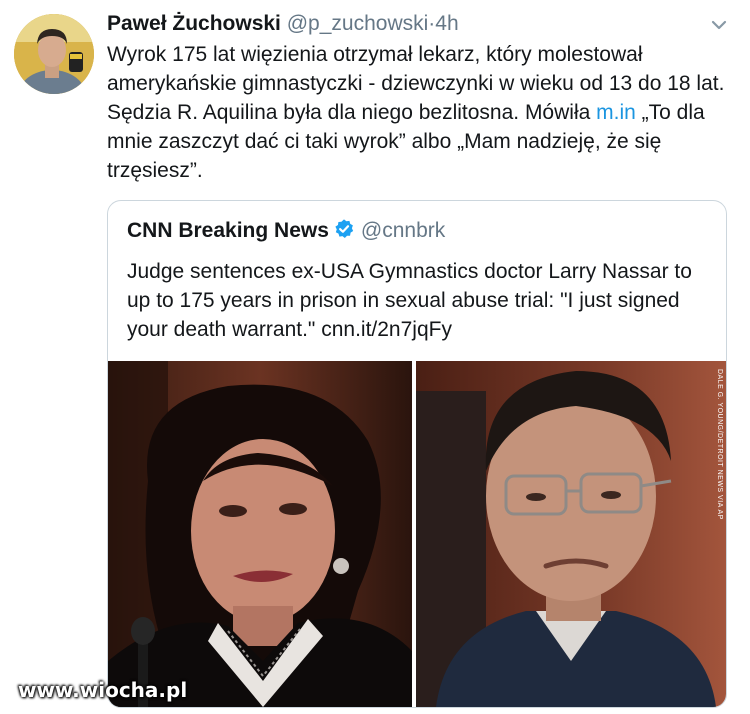 This screenshot has height=714, width=750. I want to click on avatar, so click(54, 54).